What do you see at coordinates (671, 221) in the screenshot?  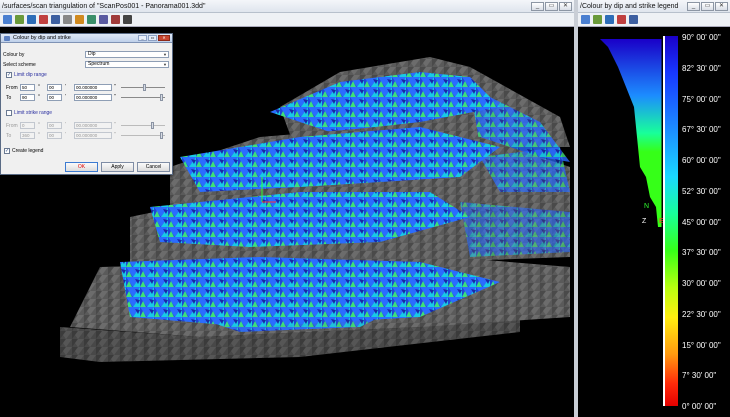 I see `colorbar` at bounding box center [671, 221].